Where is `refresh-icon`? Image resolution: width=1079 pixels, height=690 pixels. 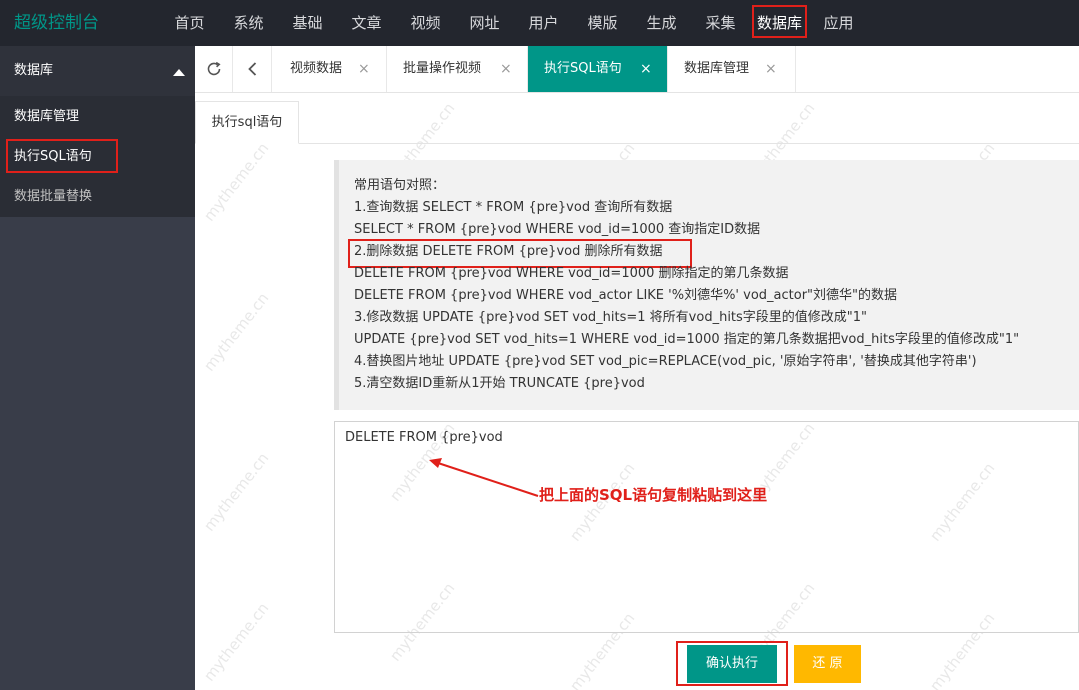 refresh-icon is located at coordinates (214, 68).